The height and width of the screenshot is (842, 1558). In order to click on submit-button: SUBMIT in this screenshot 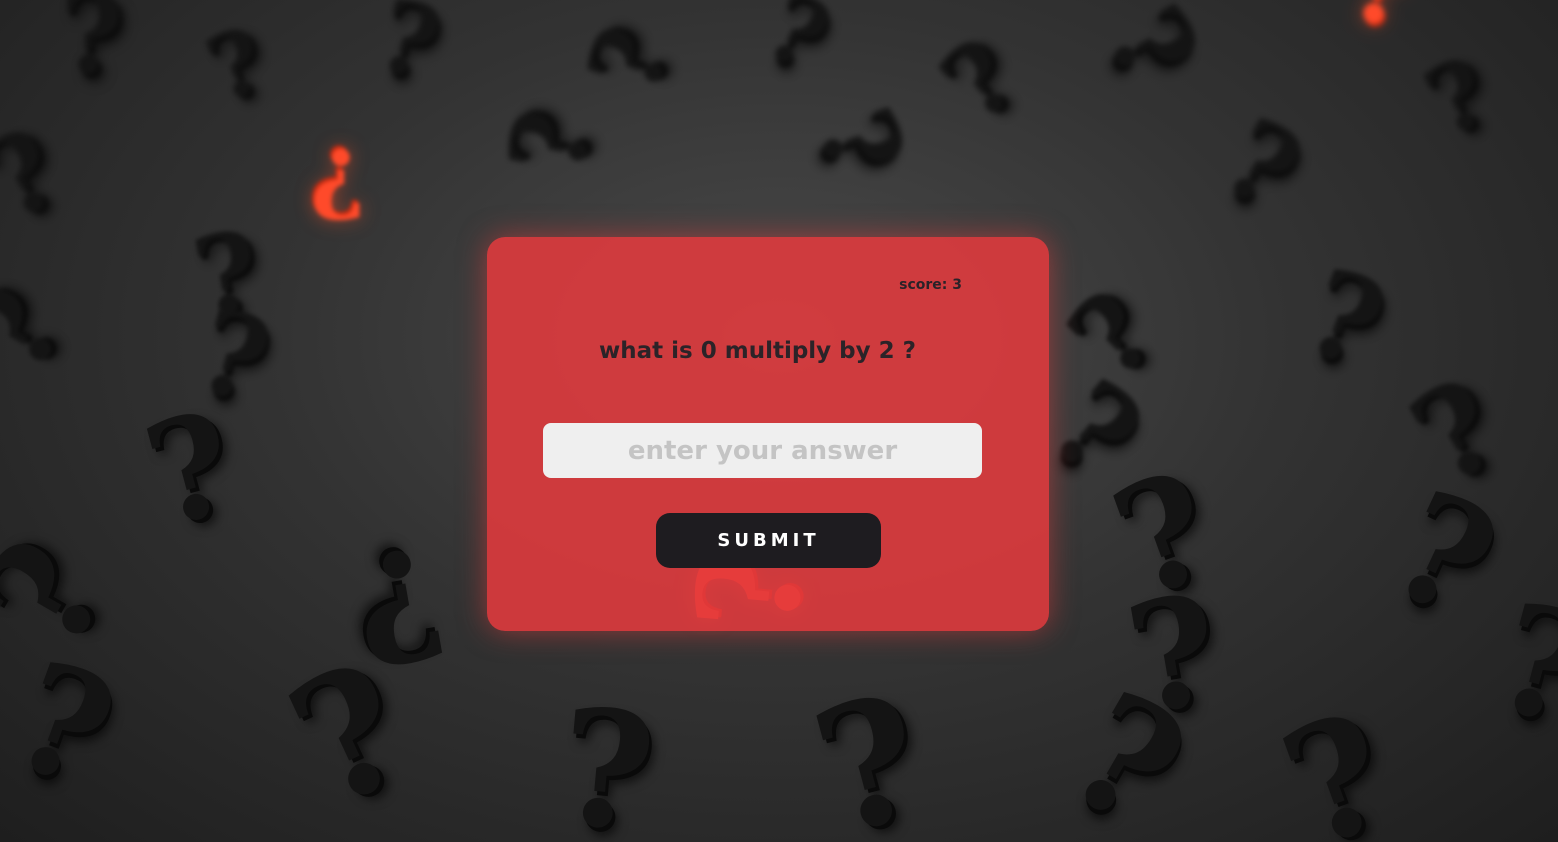, I will do `click(768, 540)`.